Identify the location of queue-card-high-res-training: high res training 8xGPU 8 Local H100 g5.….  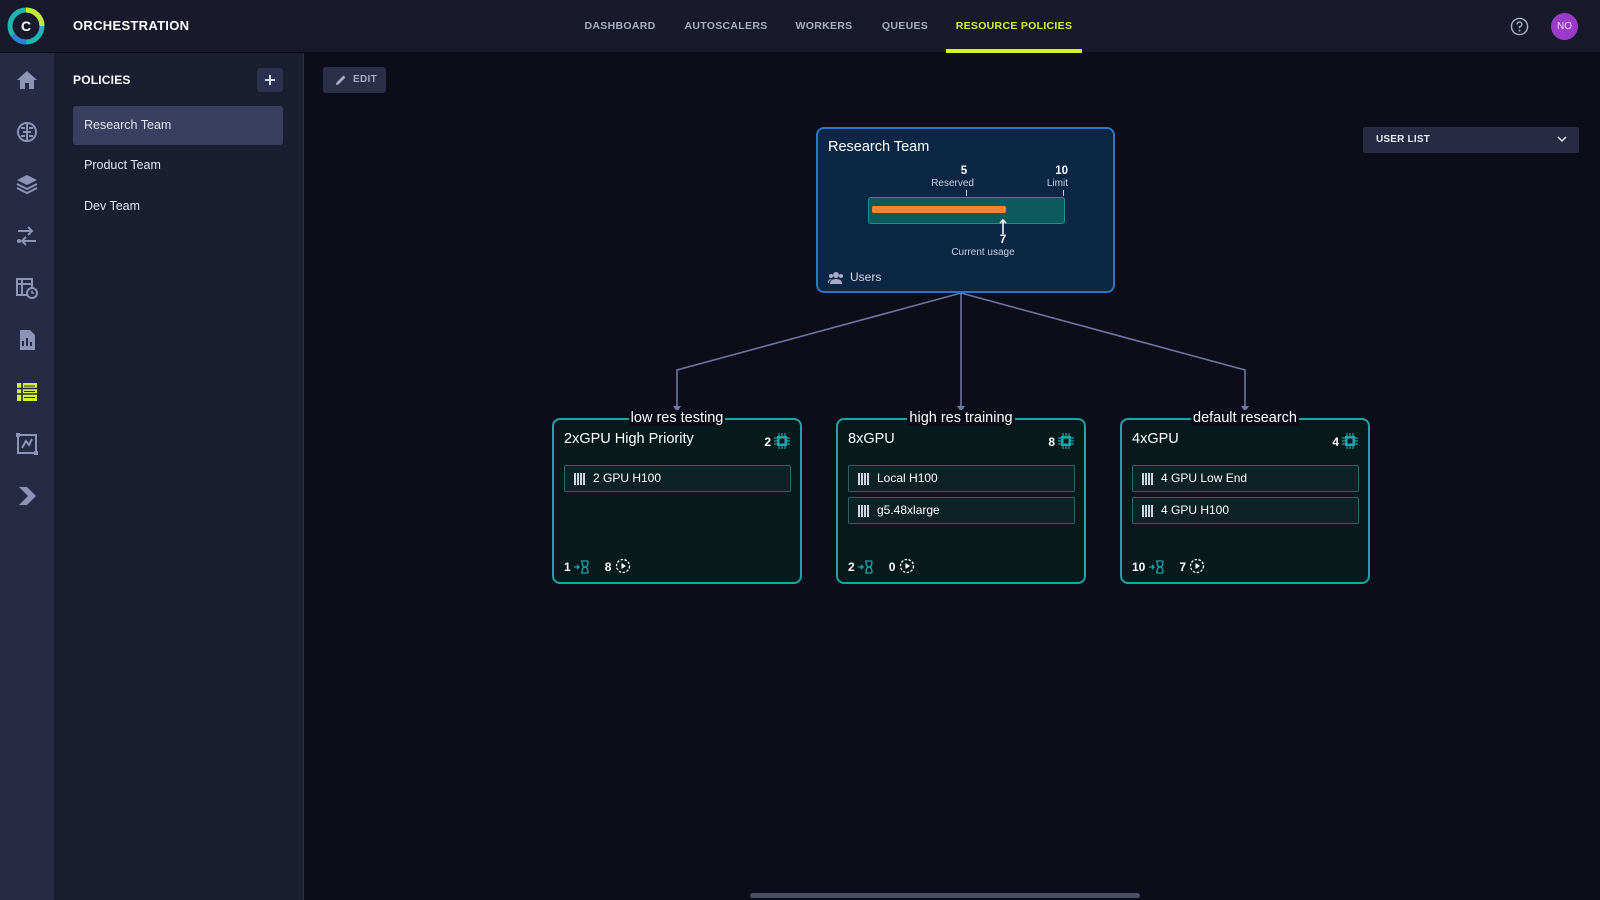
(961, 497).